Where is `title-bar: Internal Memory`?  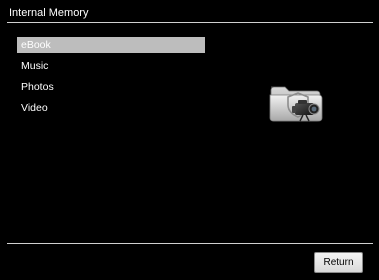 title-bar: Internal Memory is located at coordinates (189, 12).